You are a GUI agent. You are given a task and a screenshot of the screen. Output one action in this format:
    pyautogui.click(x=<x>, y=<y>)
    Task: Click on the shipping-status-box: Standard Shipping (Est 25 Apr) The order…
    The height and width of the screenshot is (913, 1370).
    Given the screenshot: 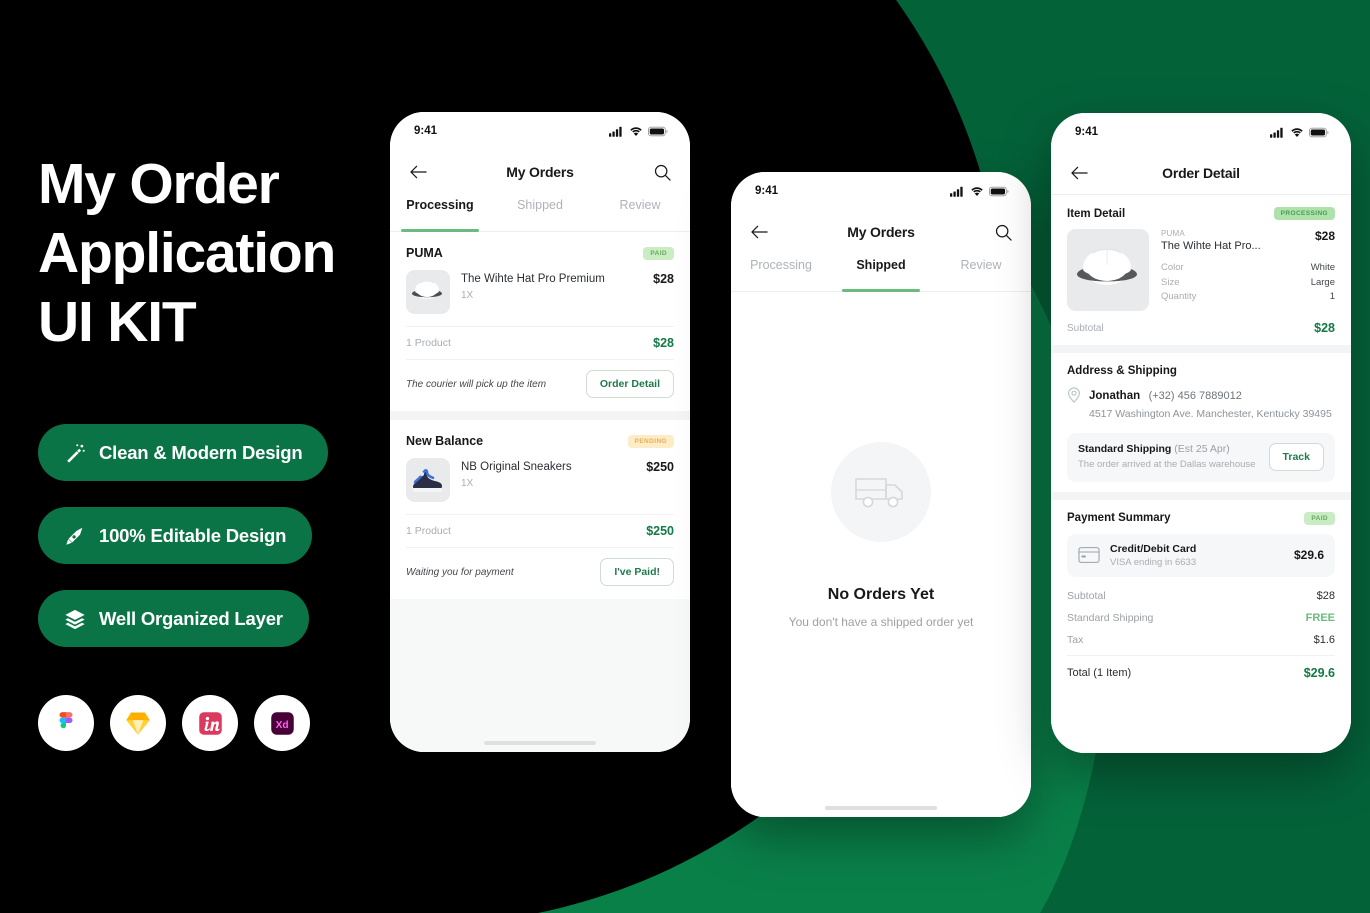 What is the action you would take?
    pyautogui.click(x=1201, y=457)
    